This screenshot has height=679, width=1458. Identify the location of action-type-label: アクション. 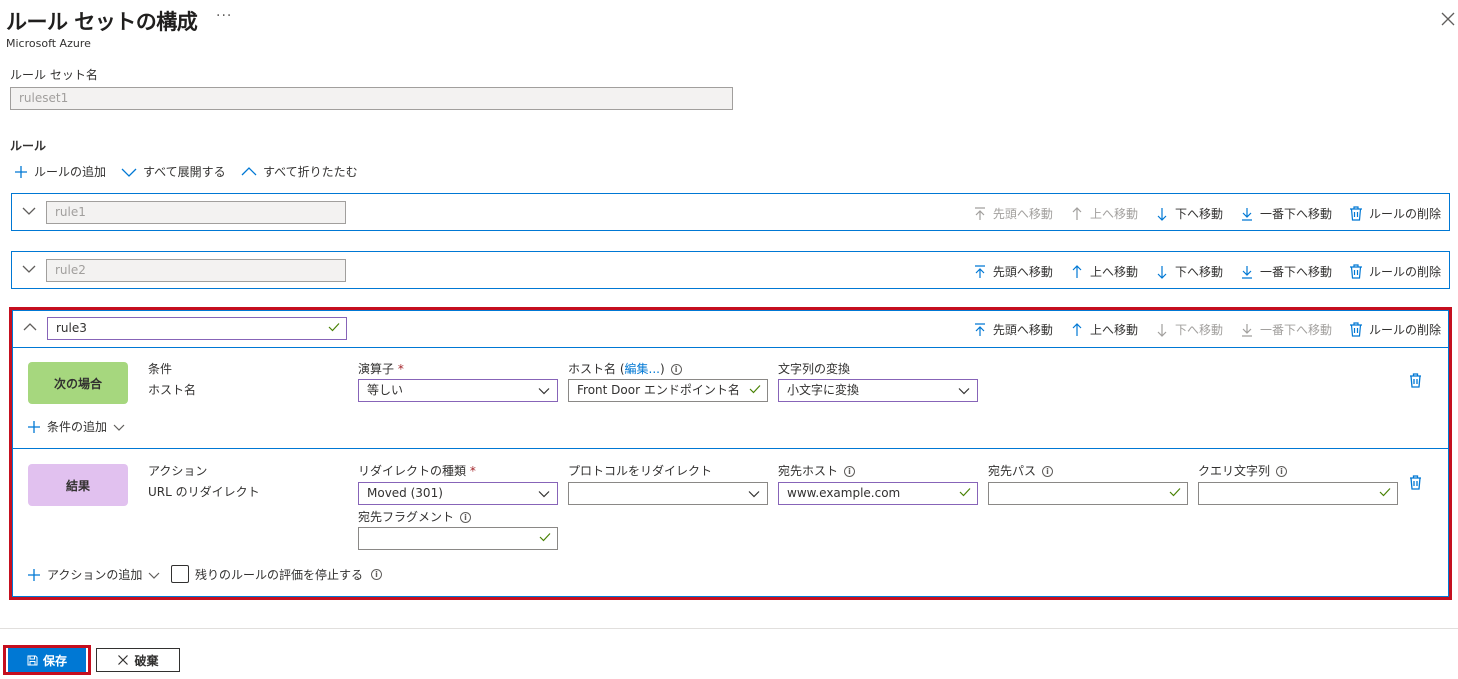
(178, 471).